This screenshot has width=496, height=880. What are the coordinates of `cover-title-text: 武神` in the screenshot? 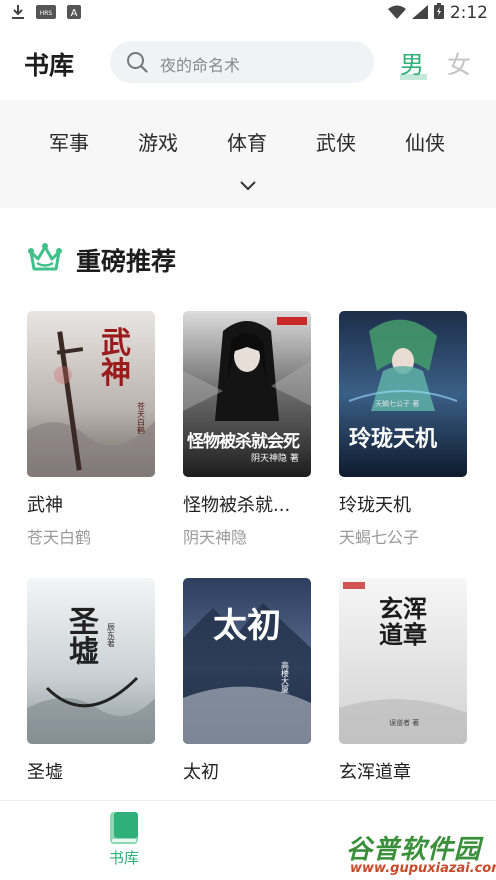 It's located at (116, 358).